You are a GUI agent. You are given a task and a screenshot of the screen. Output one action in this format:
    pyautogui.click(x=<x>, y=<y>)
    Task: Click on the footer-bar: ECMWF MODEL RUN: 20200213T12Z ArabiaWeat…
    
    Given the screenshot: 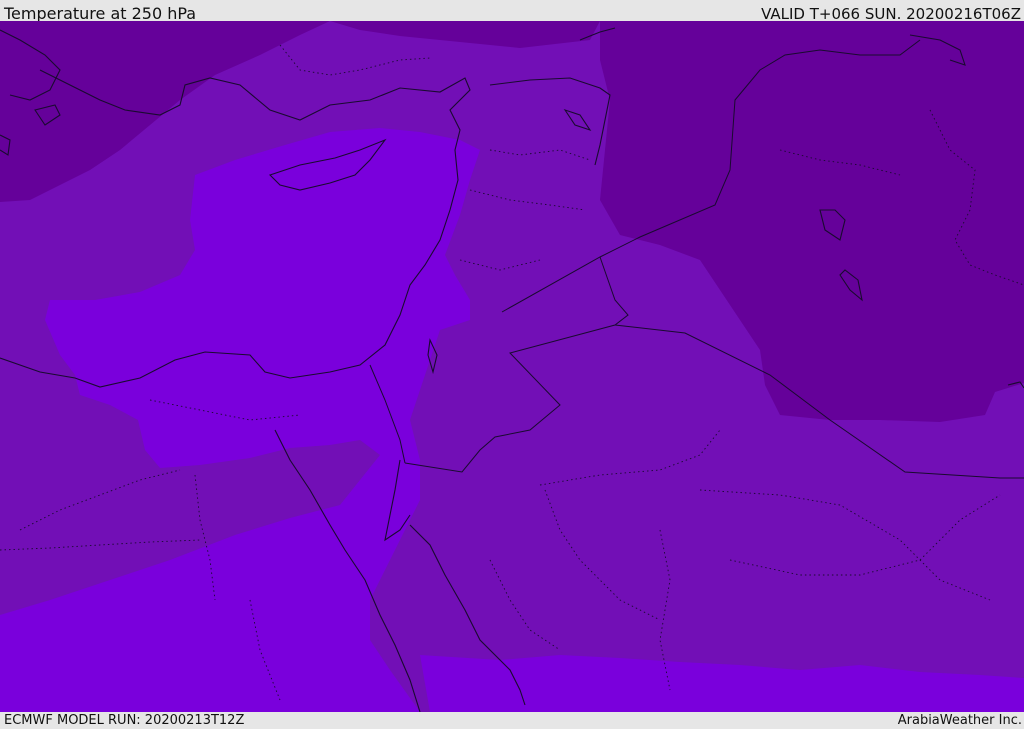 What is the action you would take?
    pyautogui.click(x=512, y=720)
    